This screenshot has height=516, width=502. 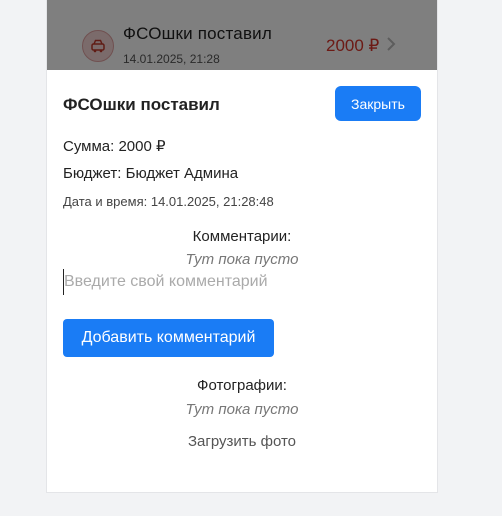 What do you see at coordinates (242, 259) in the screenshot?
I see `comments-empty-text: Тут пока пусто` at bounding box center [242, 259].